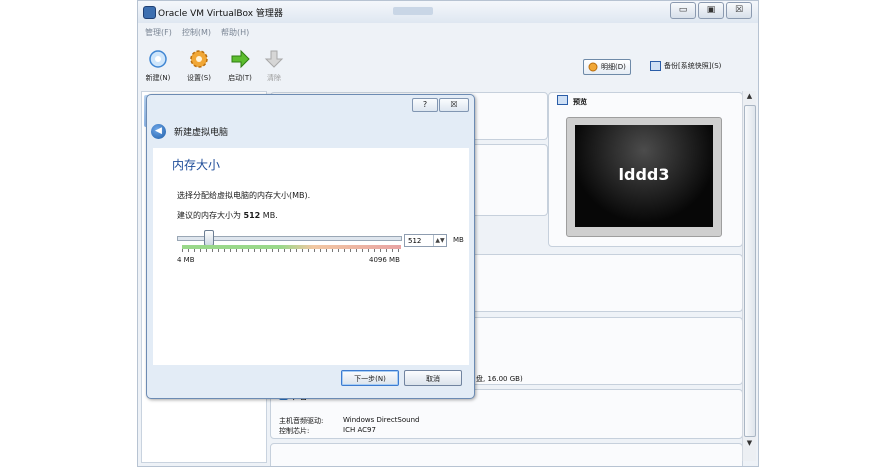  Describe the element at coordinates (433, 378) in the screenshot. I see `cancel-button: 取消` at that location.